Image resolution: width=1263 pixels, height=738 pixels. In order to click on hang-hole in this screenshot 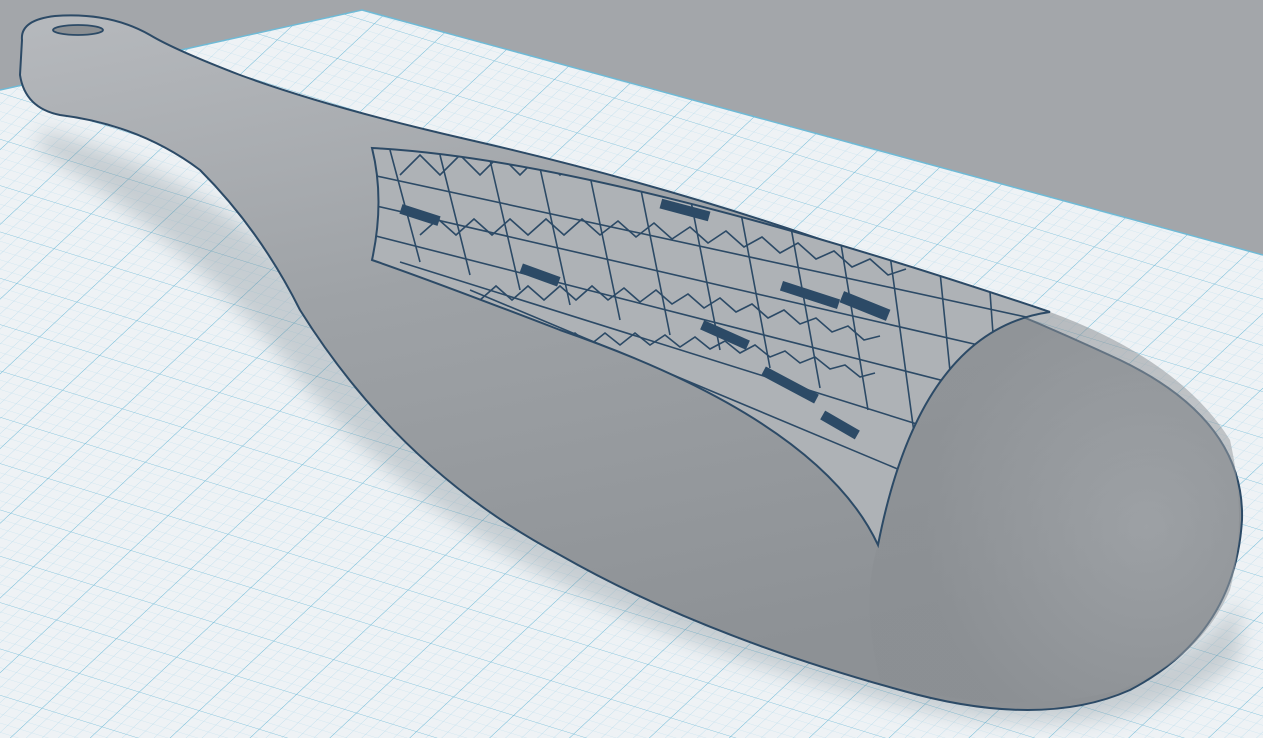, I will do `click(78, 30)`.